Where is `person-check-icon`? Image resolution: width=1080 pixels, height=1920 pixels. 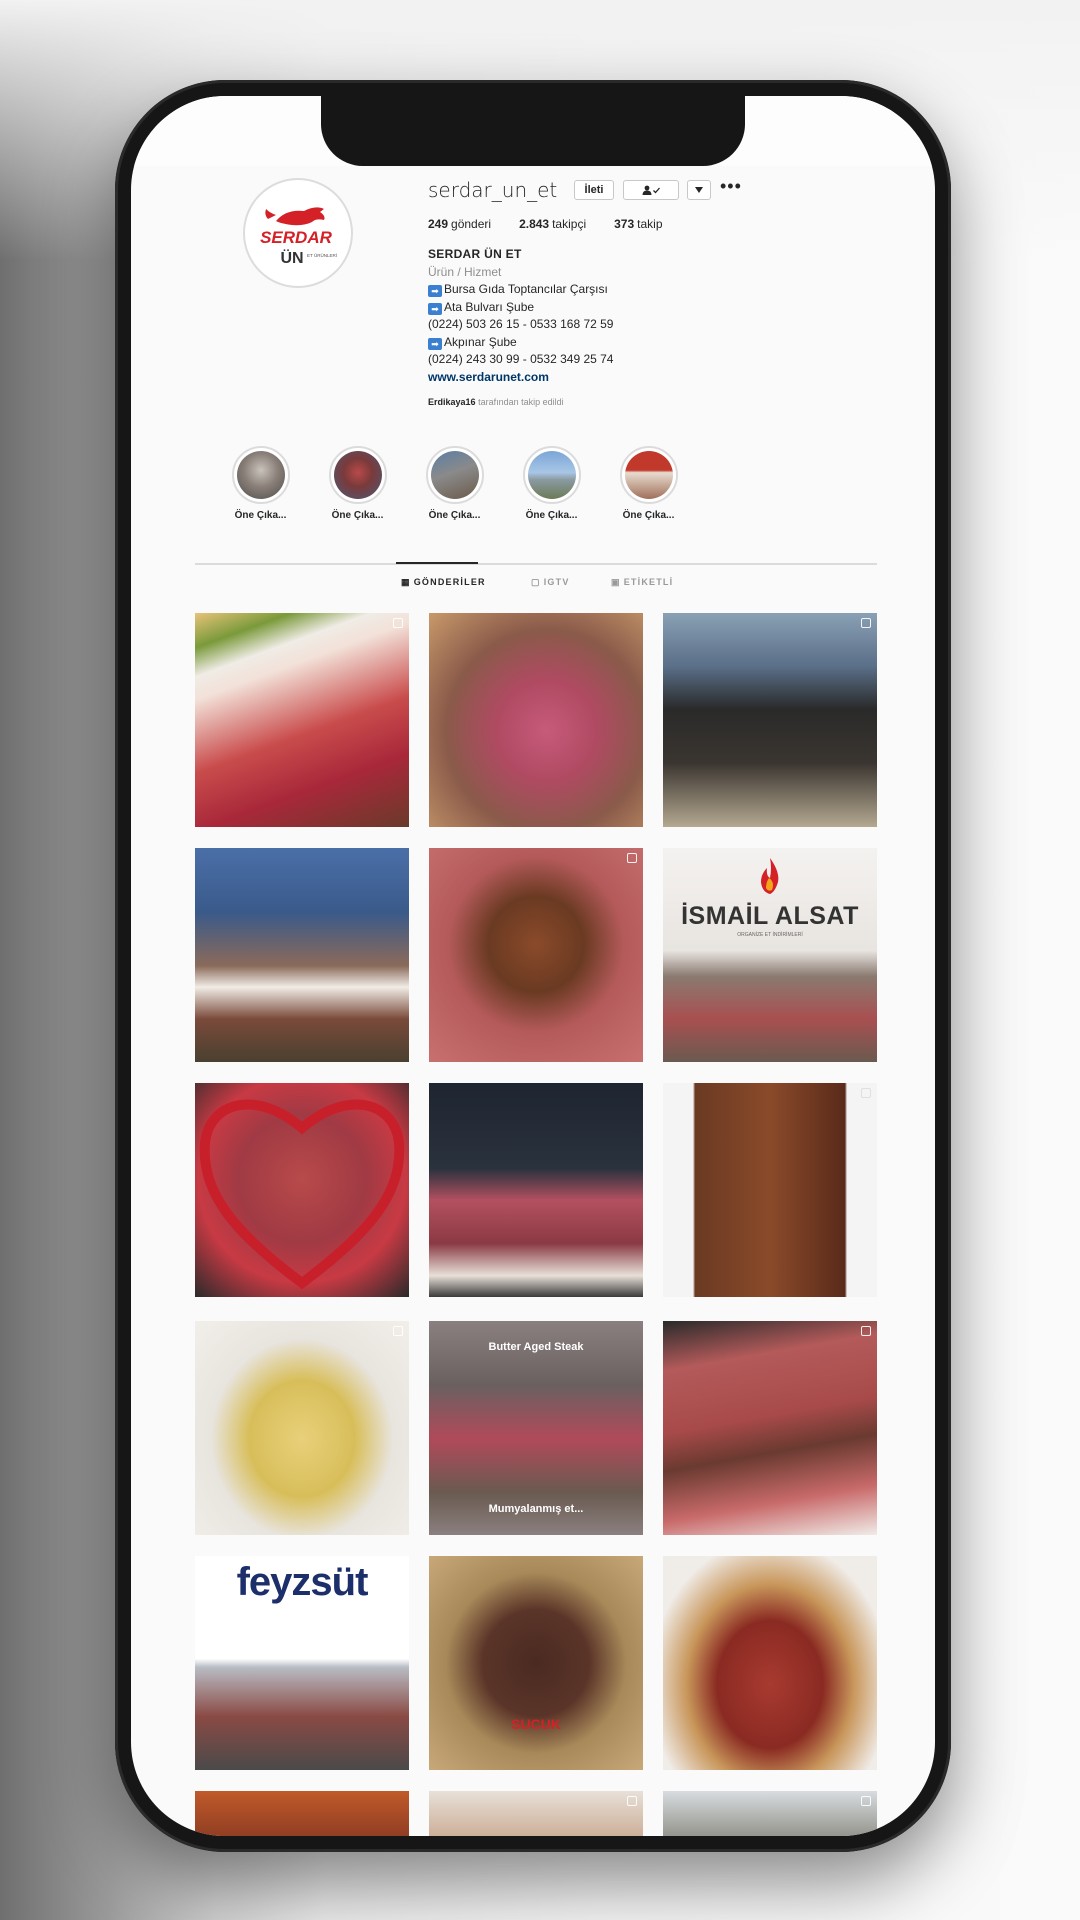
person-check-icon is located at coordinates (651, 190).